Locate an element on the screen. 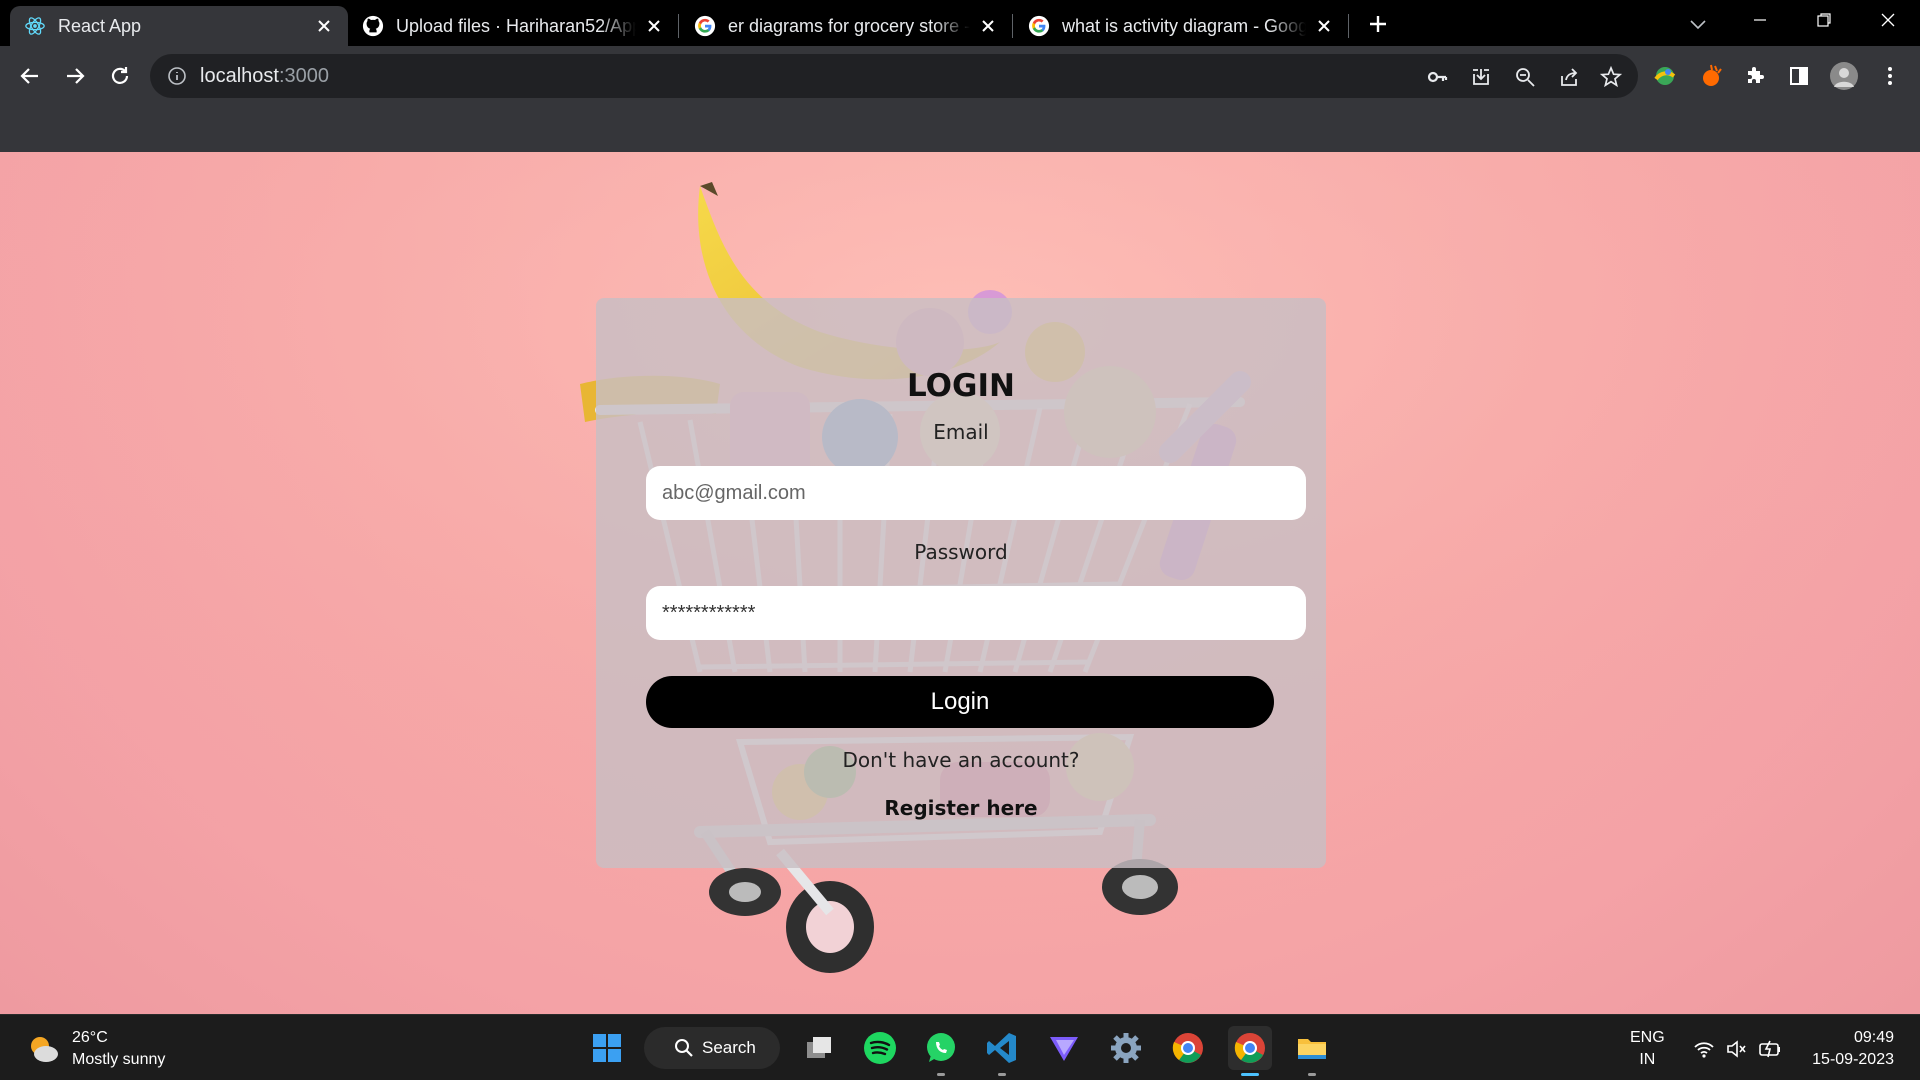  email-input is located at coordinates (976, 493).